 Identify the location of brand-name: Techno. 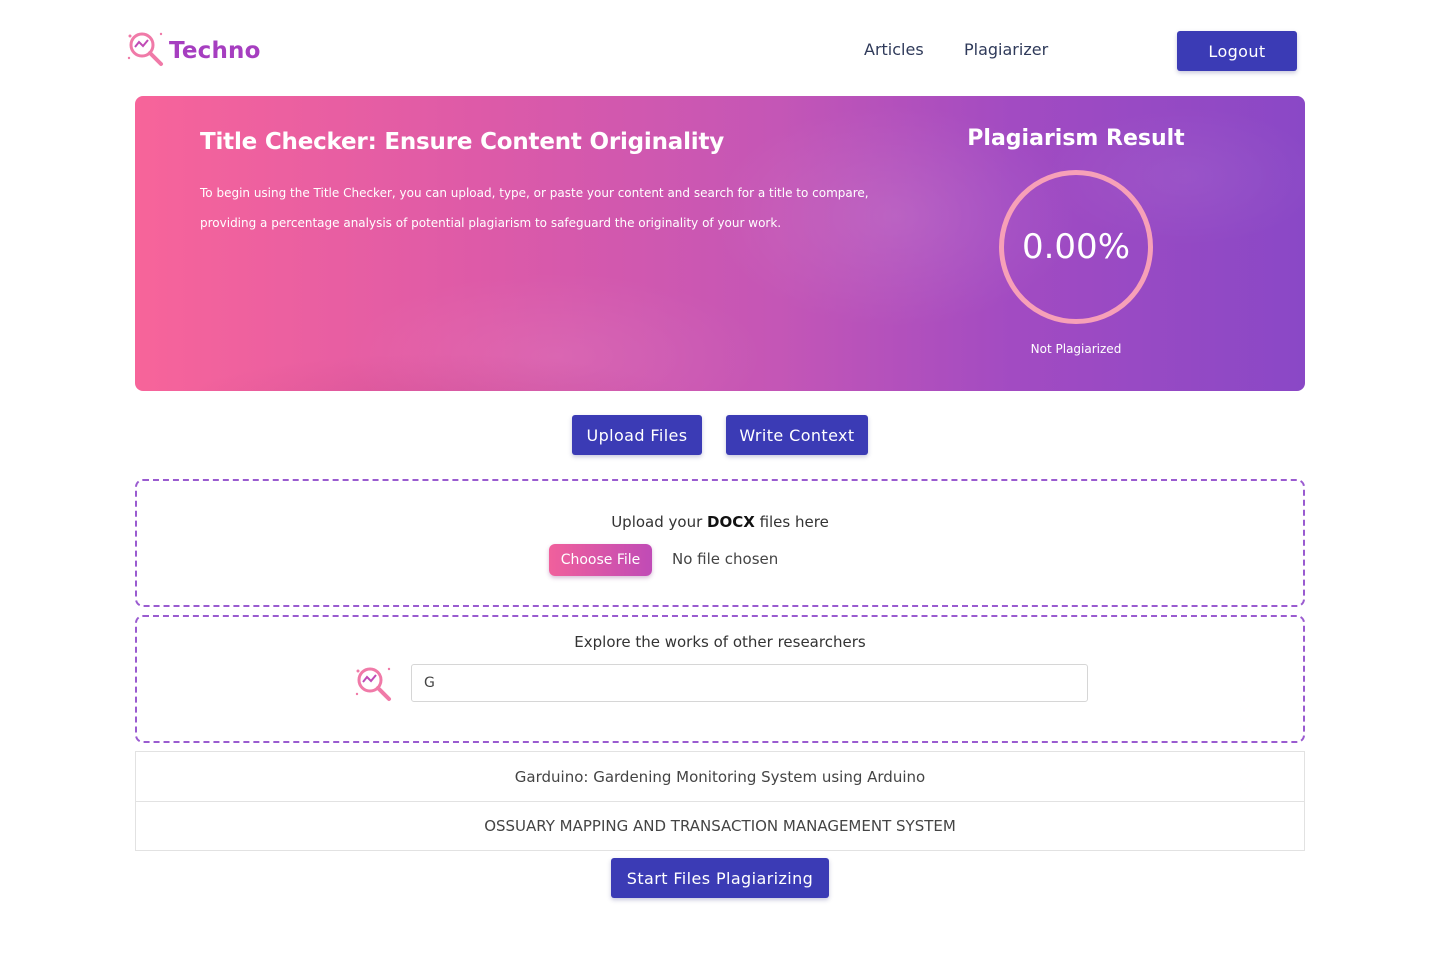
(215, 51).